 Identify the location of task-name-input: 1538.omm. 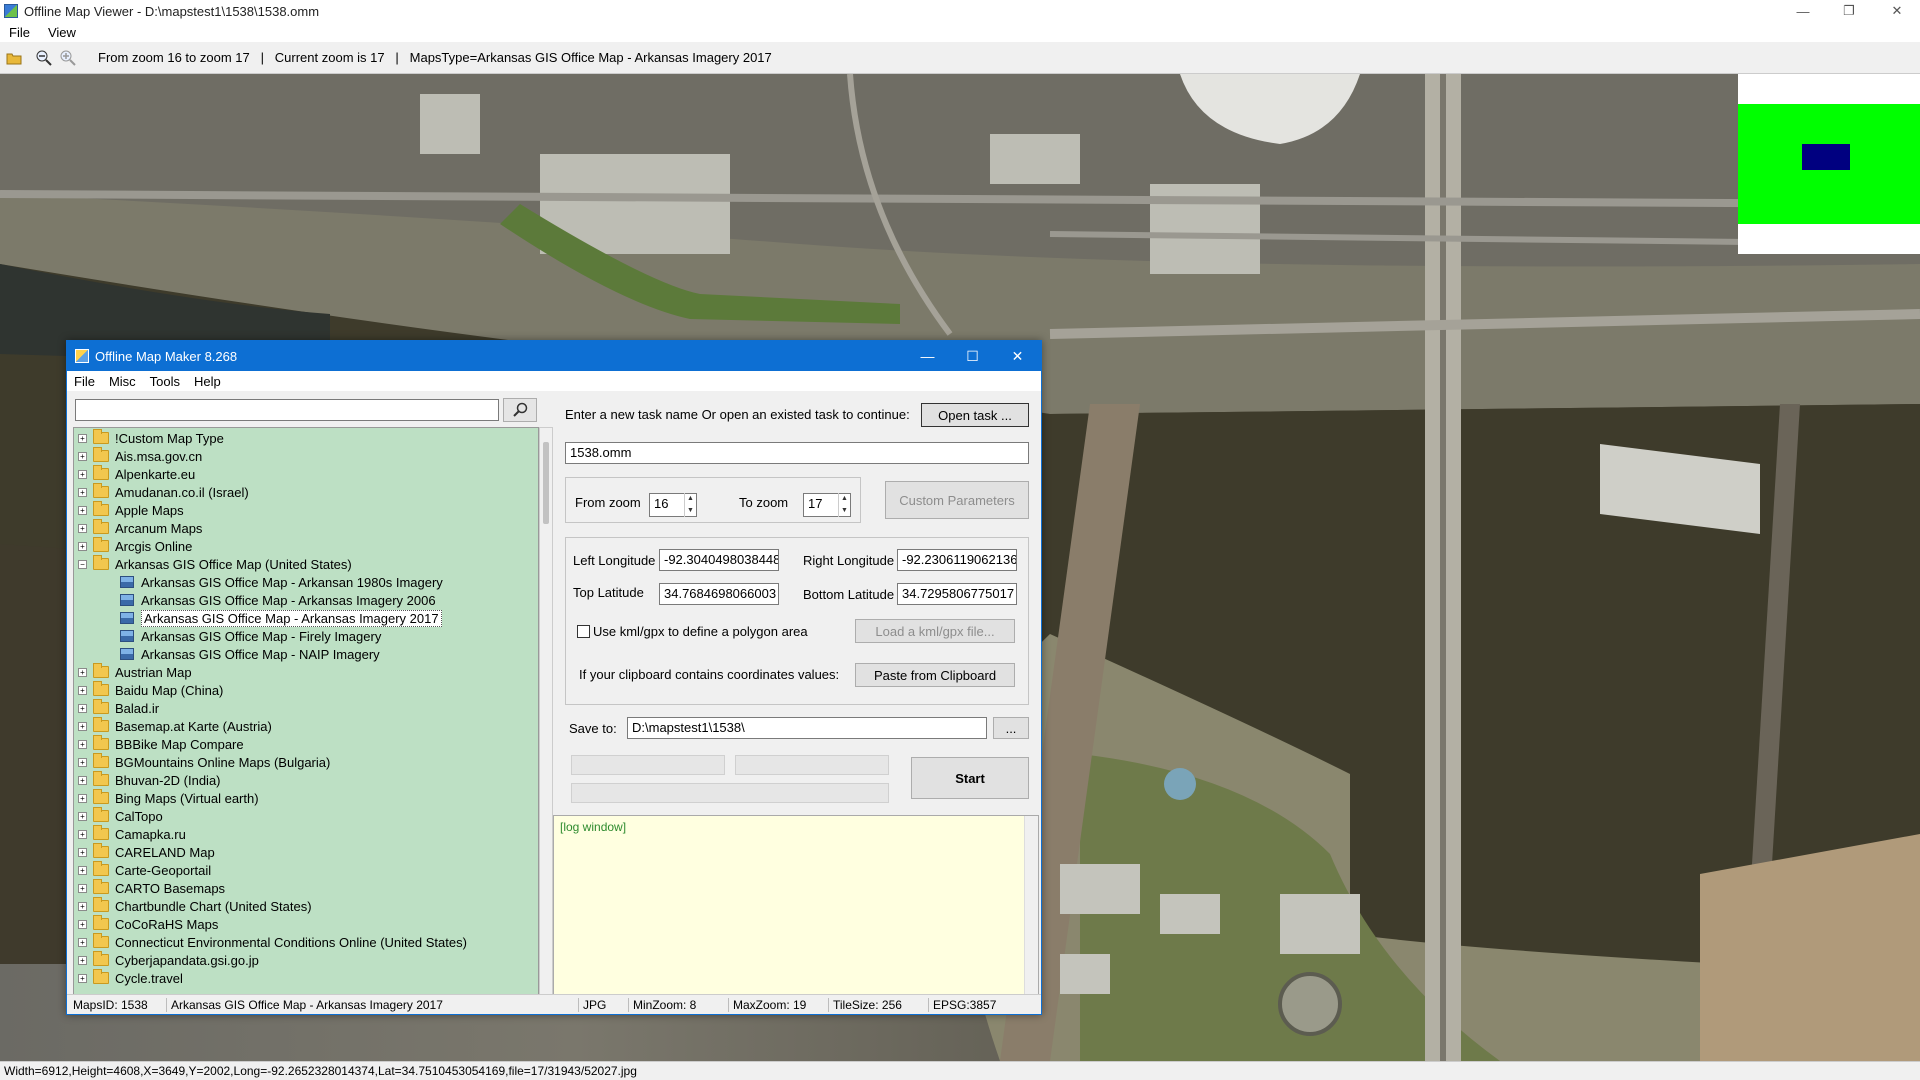
(797, 453).